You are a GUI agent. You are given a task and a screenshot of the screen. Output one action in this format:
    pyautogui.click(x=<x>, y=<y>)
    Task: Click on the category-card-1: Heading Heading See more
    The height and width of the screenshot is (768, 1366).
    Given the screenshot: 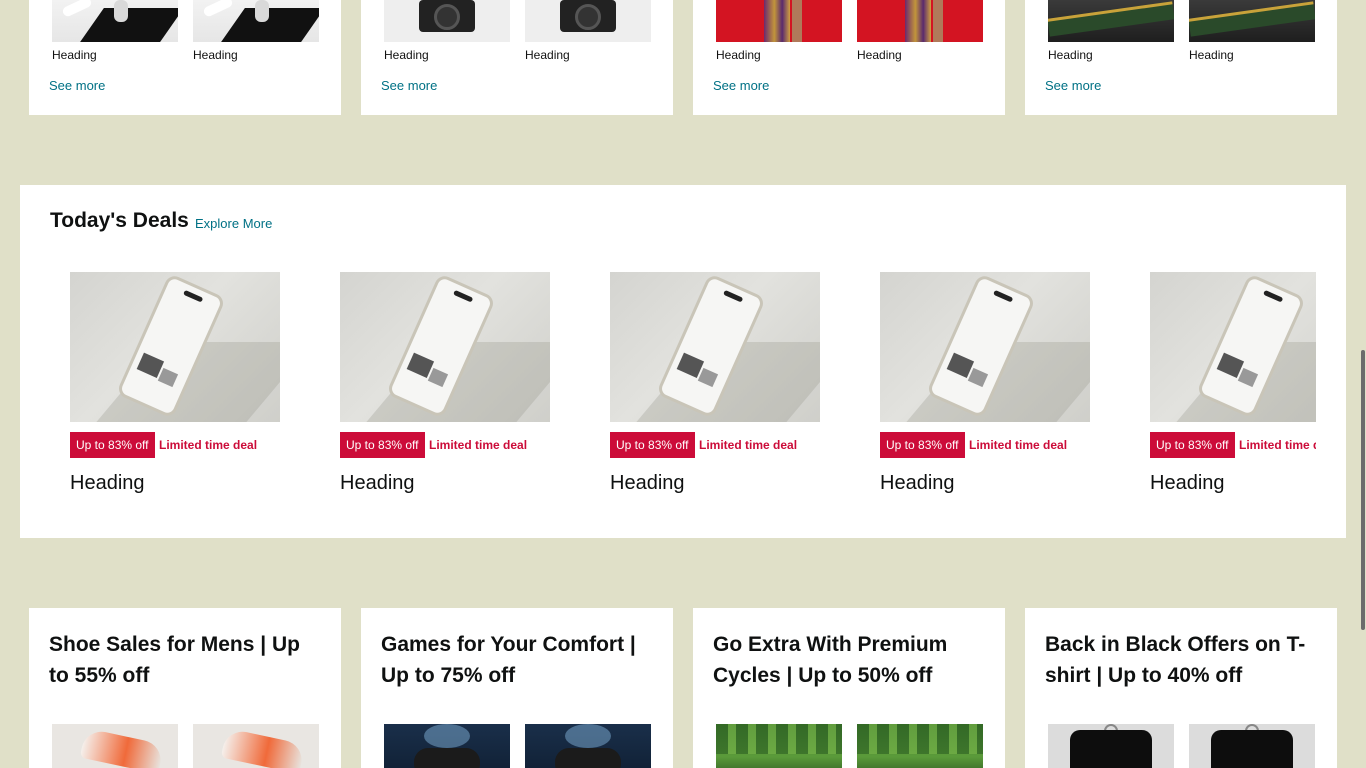 What is the action you would take?
    pyautogui.click(x=185, y=57)
    